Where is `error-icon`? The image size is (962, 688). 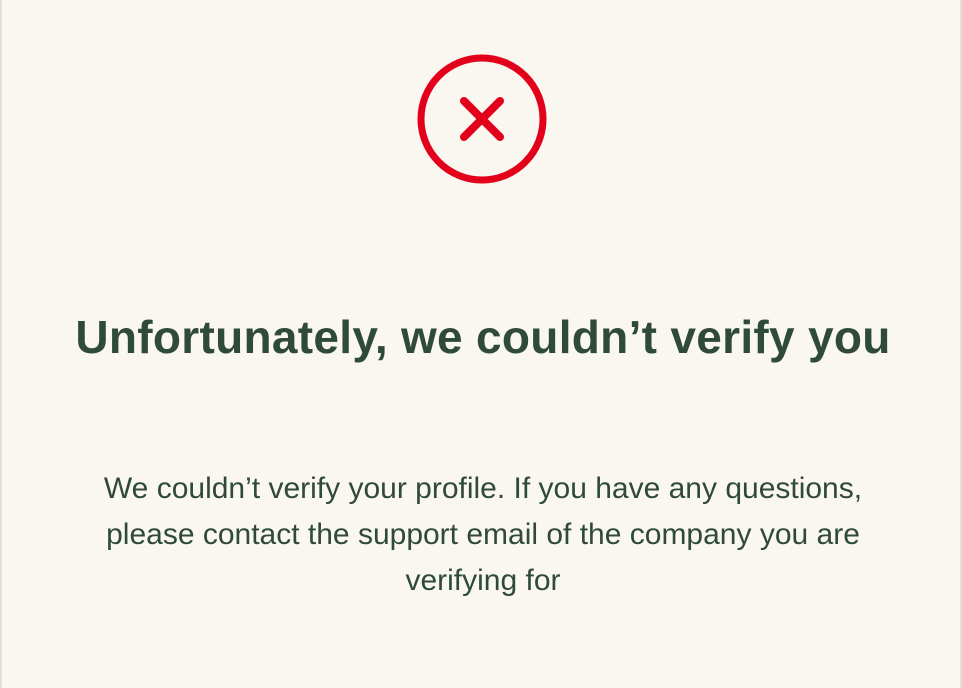
error-icon is located at coordinates (482, 119).